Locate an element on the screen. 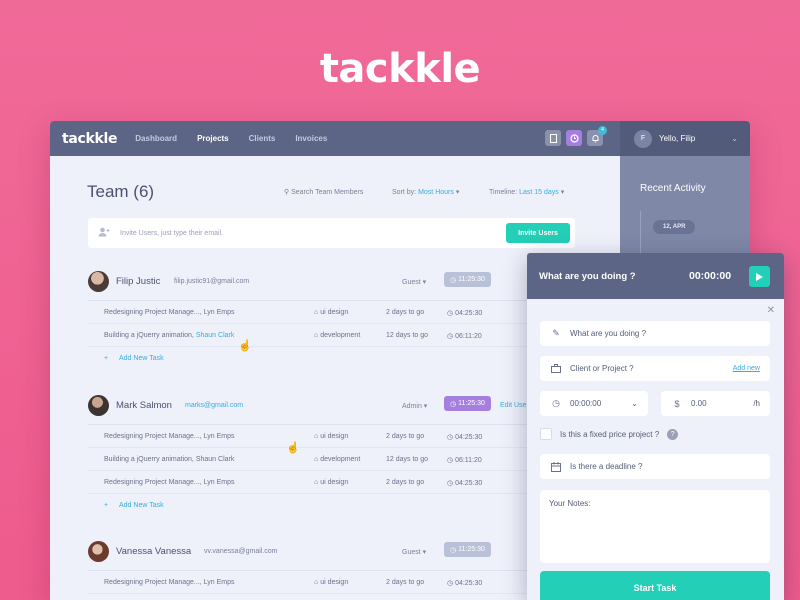  timer-icon is located at coordinates (574, 138).